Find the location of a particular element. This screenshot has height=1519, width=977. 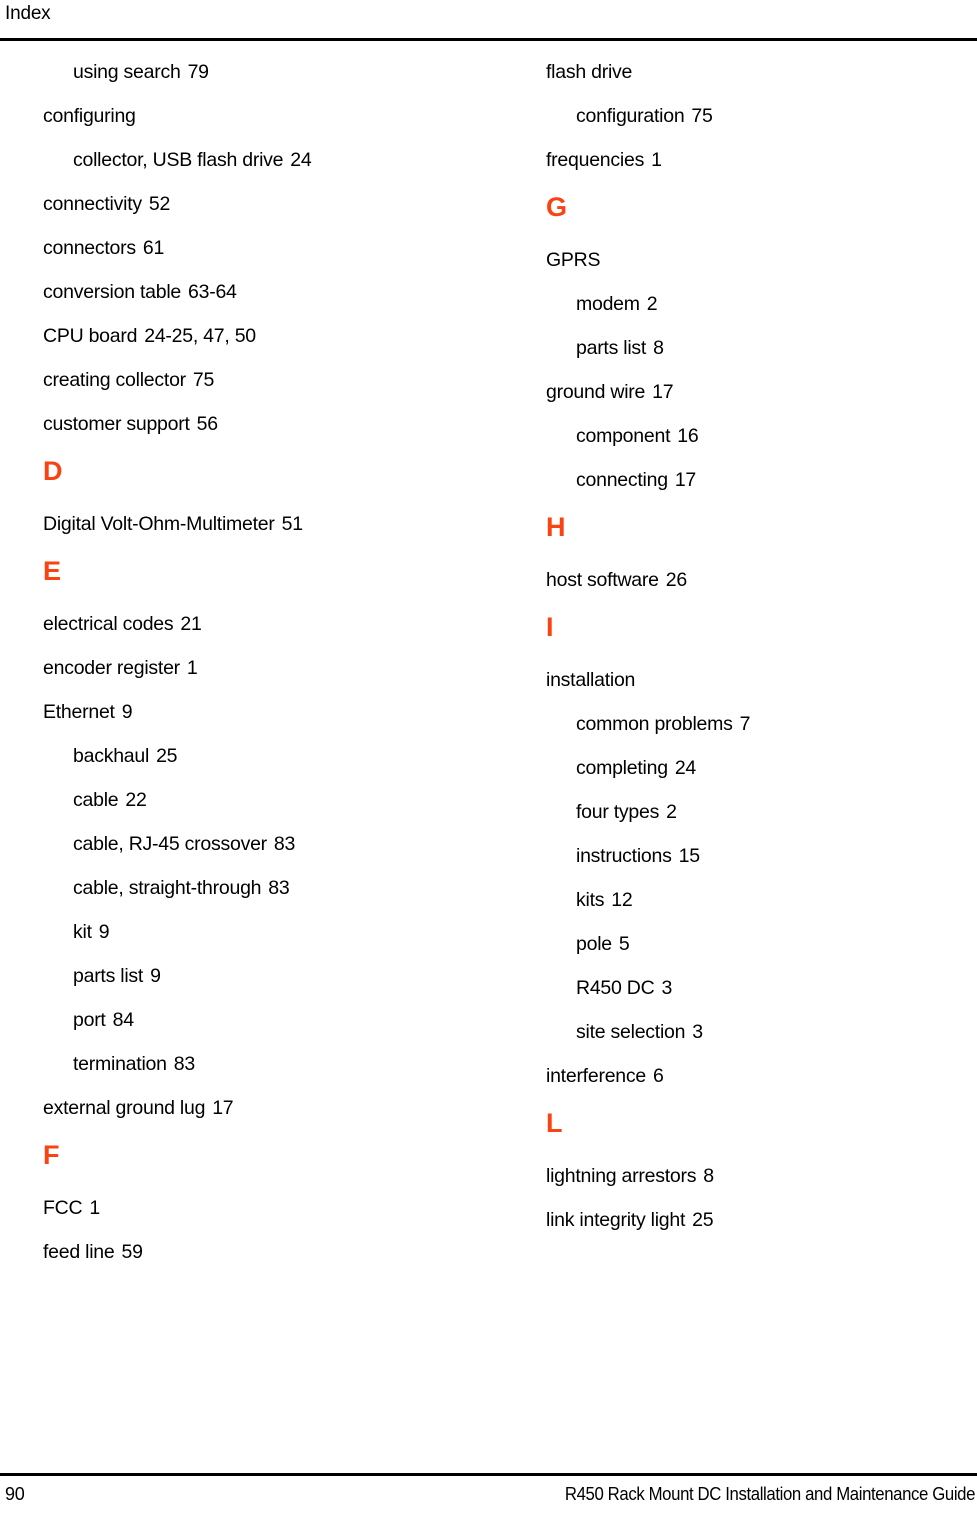

index-subentry: backhaul 25 is located at coordinates (258, 756).